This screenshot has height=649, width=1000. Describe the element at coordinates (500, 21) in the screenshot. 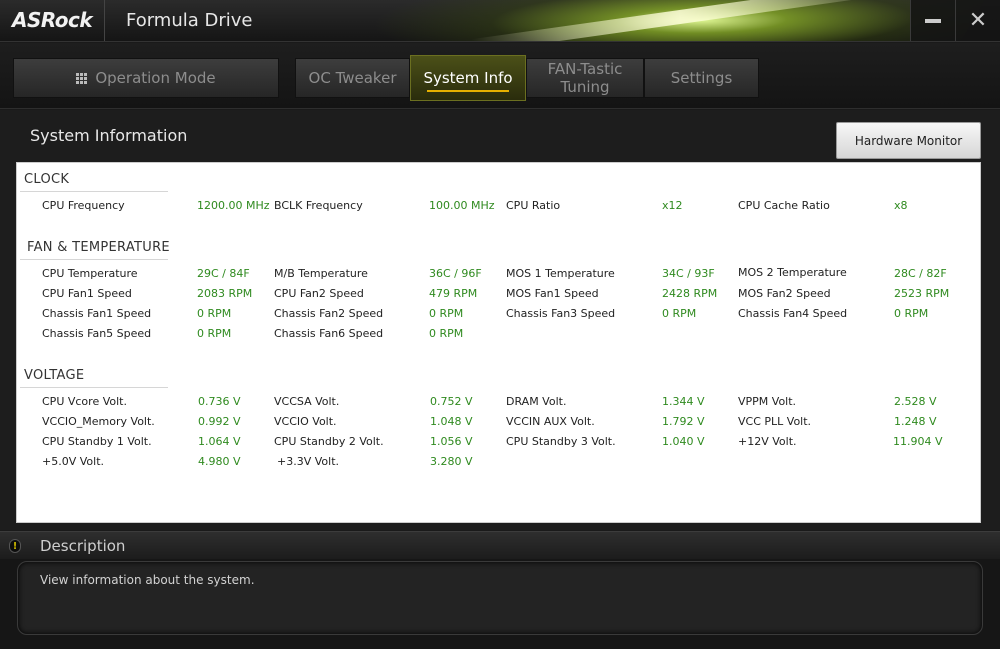

I see `title-bar: ASRock Formula Drive ✕` at that location.